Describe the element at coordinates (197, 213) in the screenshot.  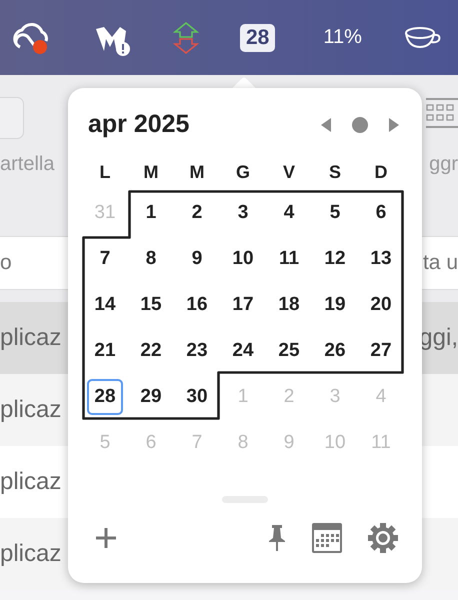
I see `calendar-day: 2` at that location.